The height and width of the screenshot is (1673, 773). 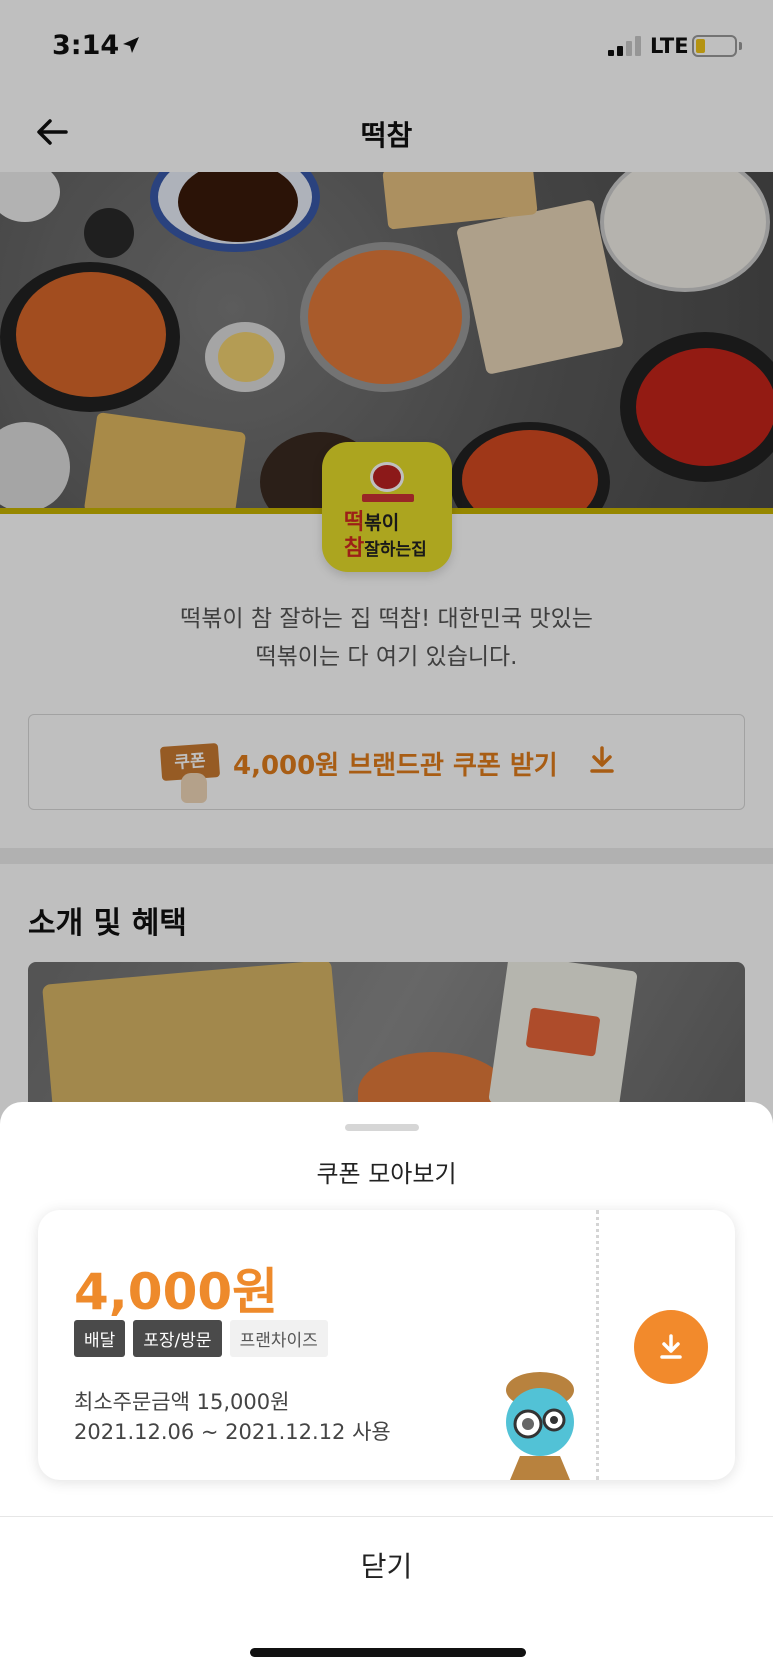 What do you see at coordinates (386, 1174) in the screenshot?
I see `sheet-title: 쿠폰 모아보기` at bounding box center [386, 1174].